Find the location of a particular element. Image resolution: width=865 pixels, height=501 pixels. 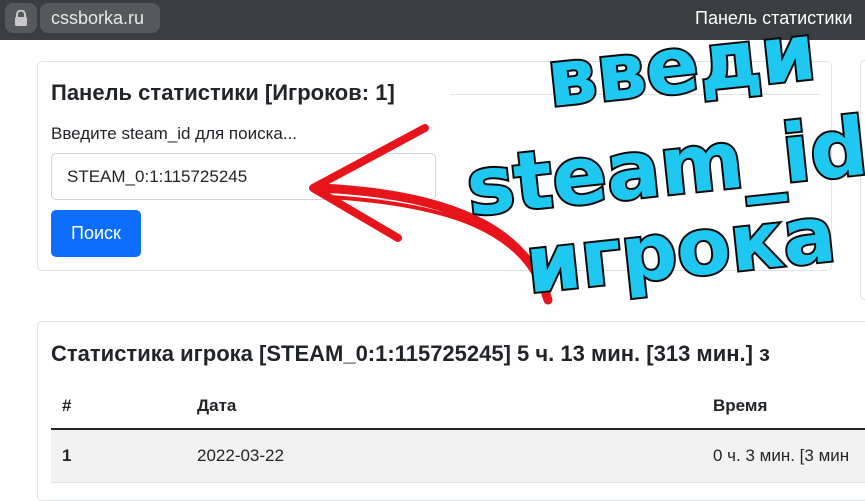

table-row: 1 2022-03-22 0 ч. 3 мин. [3 мин is located at coordinates (458, 456).